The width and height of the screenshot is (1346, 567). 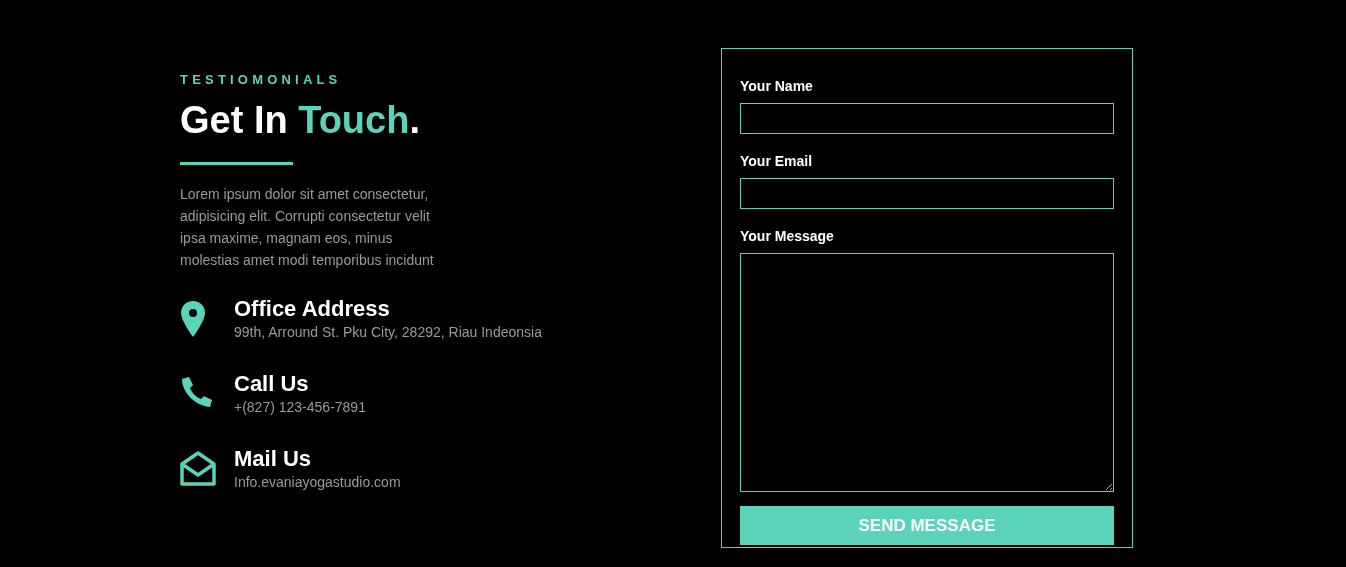 I want to click on section-heading: Get In Touch., so click(x=300, y=120).